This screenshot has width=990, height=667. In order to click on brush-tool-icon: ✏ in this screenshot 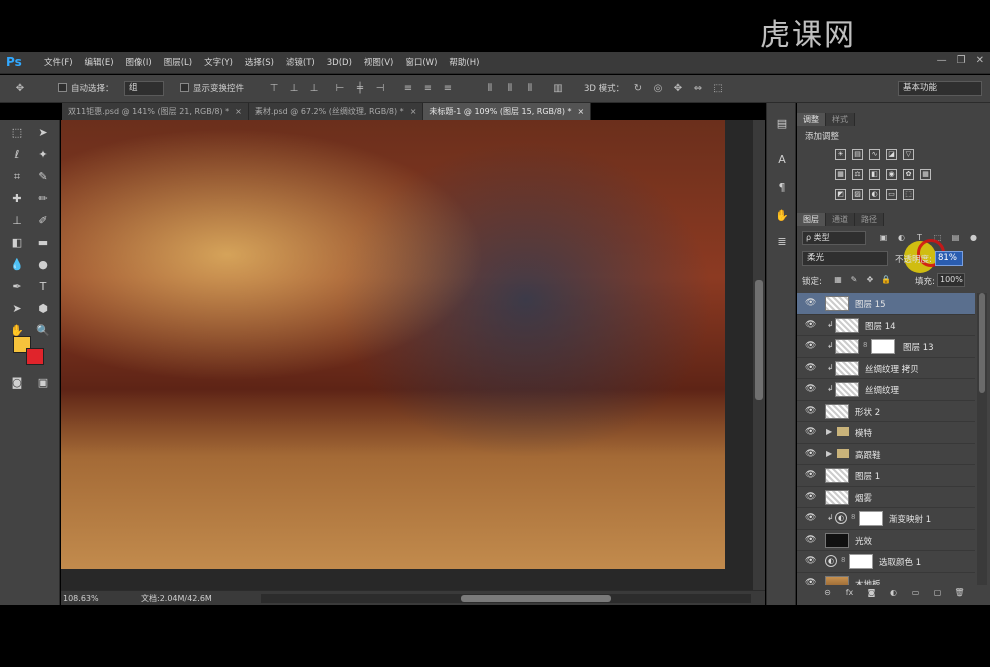, I will do `click(43, 199)`.